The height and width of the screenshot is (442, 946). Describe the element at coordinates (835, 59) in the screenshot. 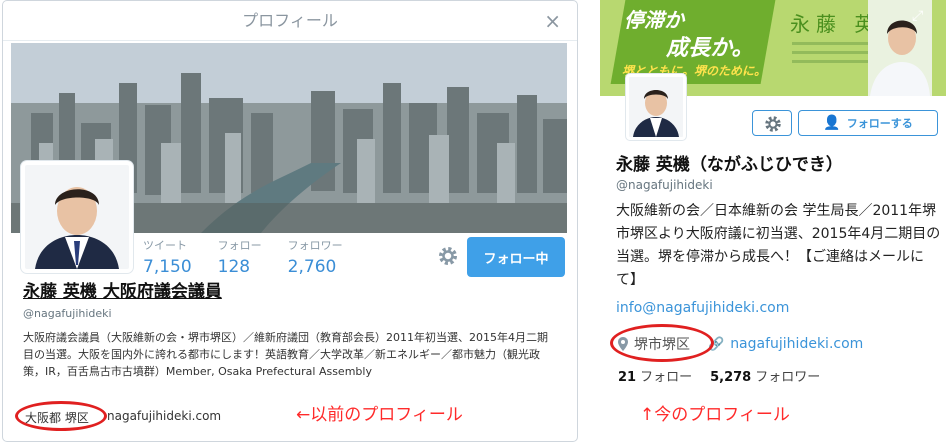

I see `banner-small-print` at that location.